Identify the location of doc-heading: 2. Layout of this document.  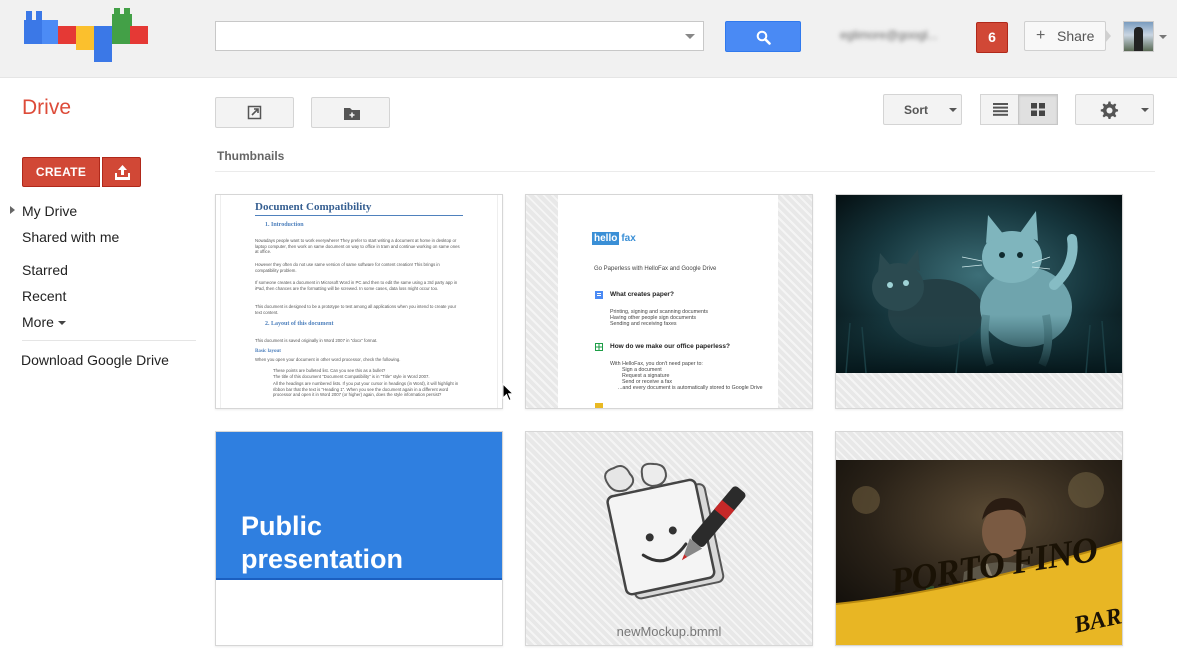
(299, 324).